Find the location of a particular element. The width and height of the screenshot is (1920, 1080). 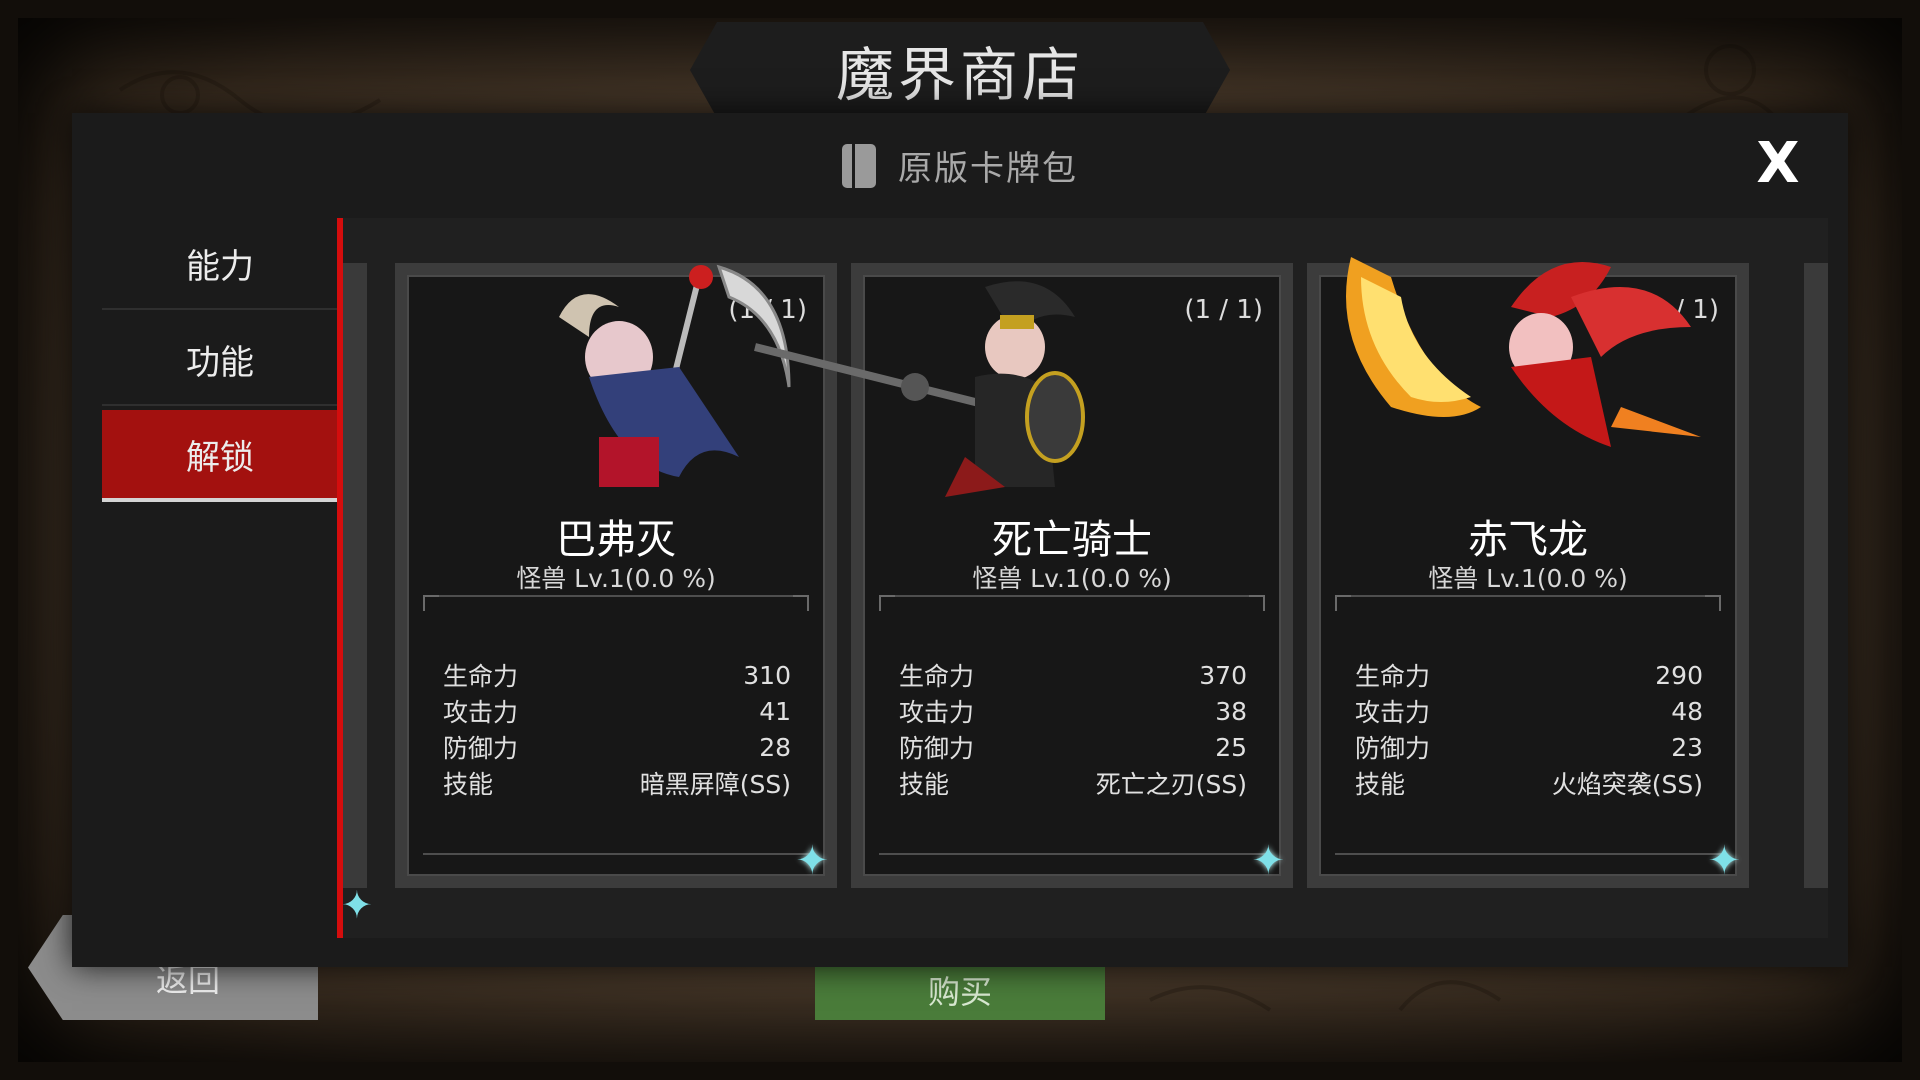

stat-attack: 攻击力 41 is located at coordinates (617, 712).